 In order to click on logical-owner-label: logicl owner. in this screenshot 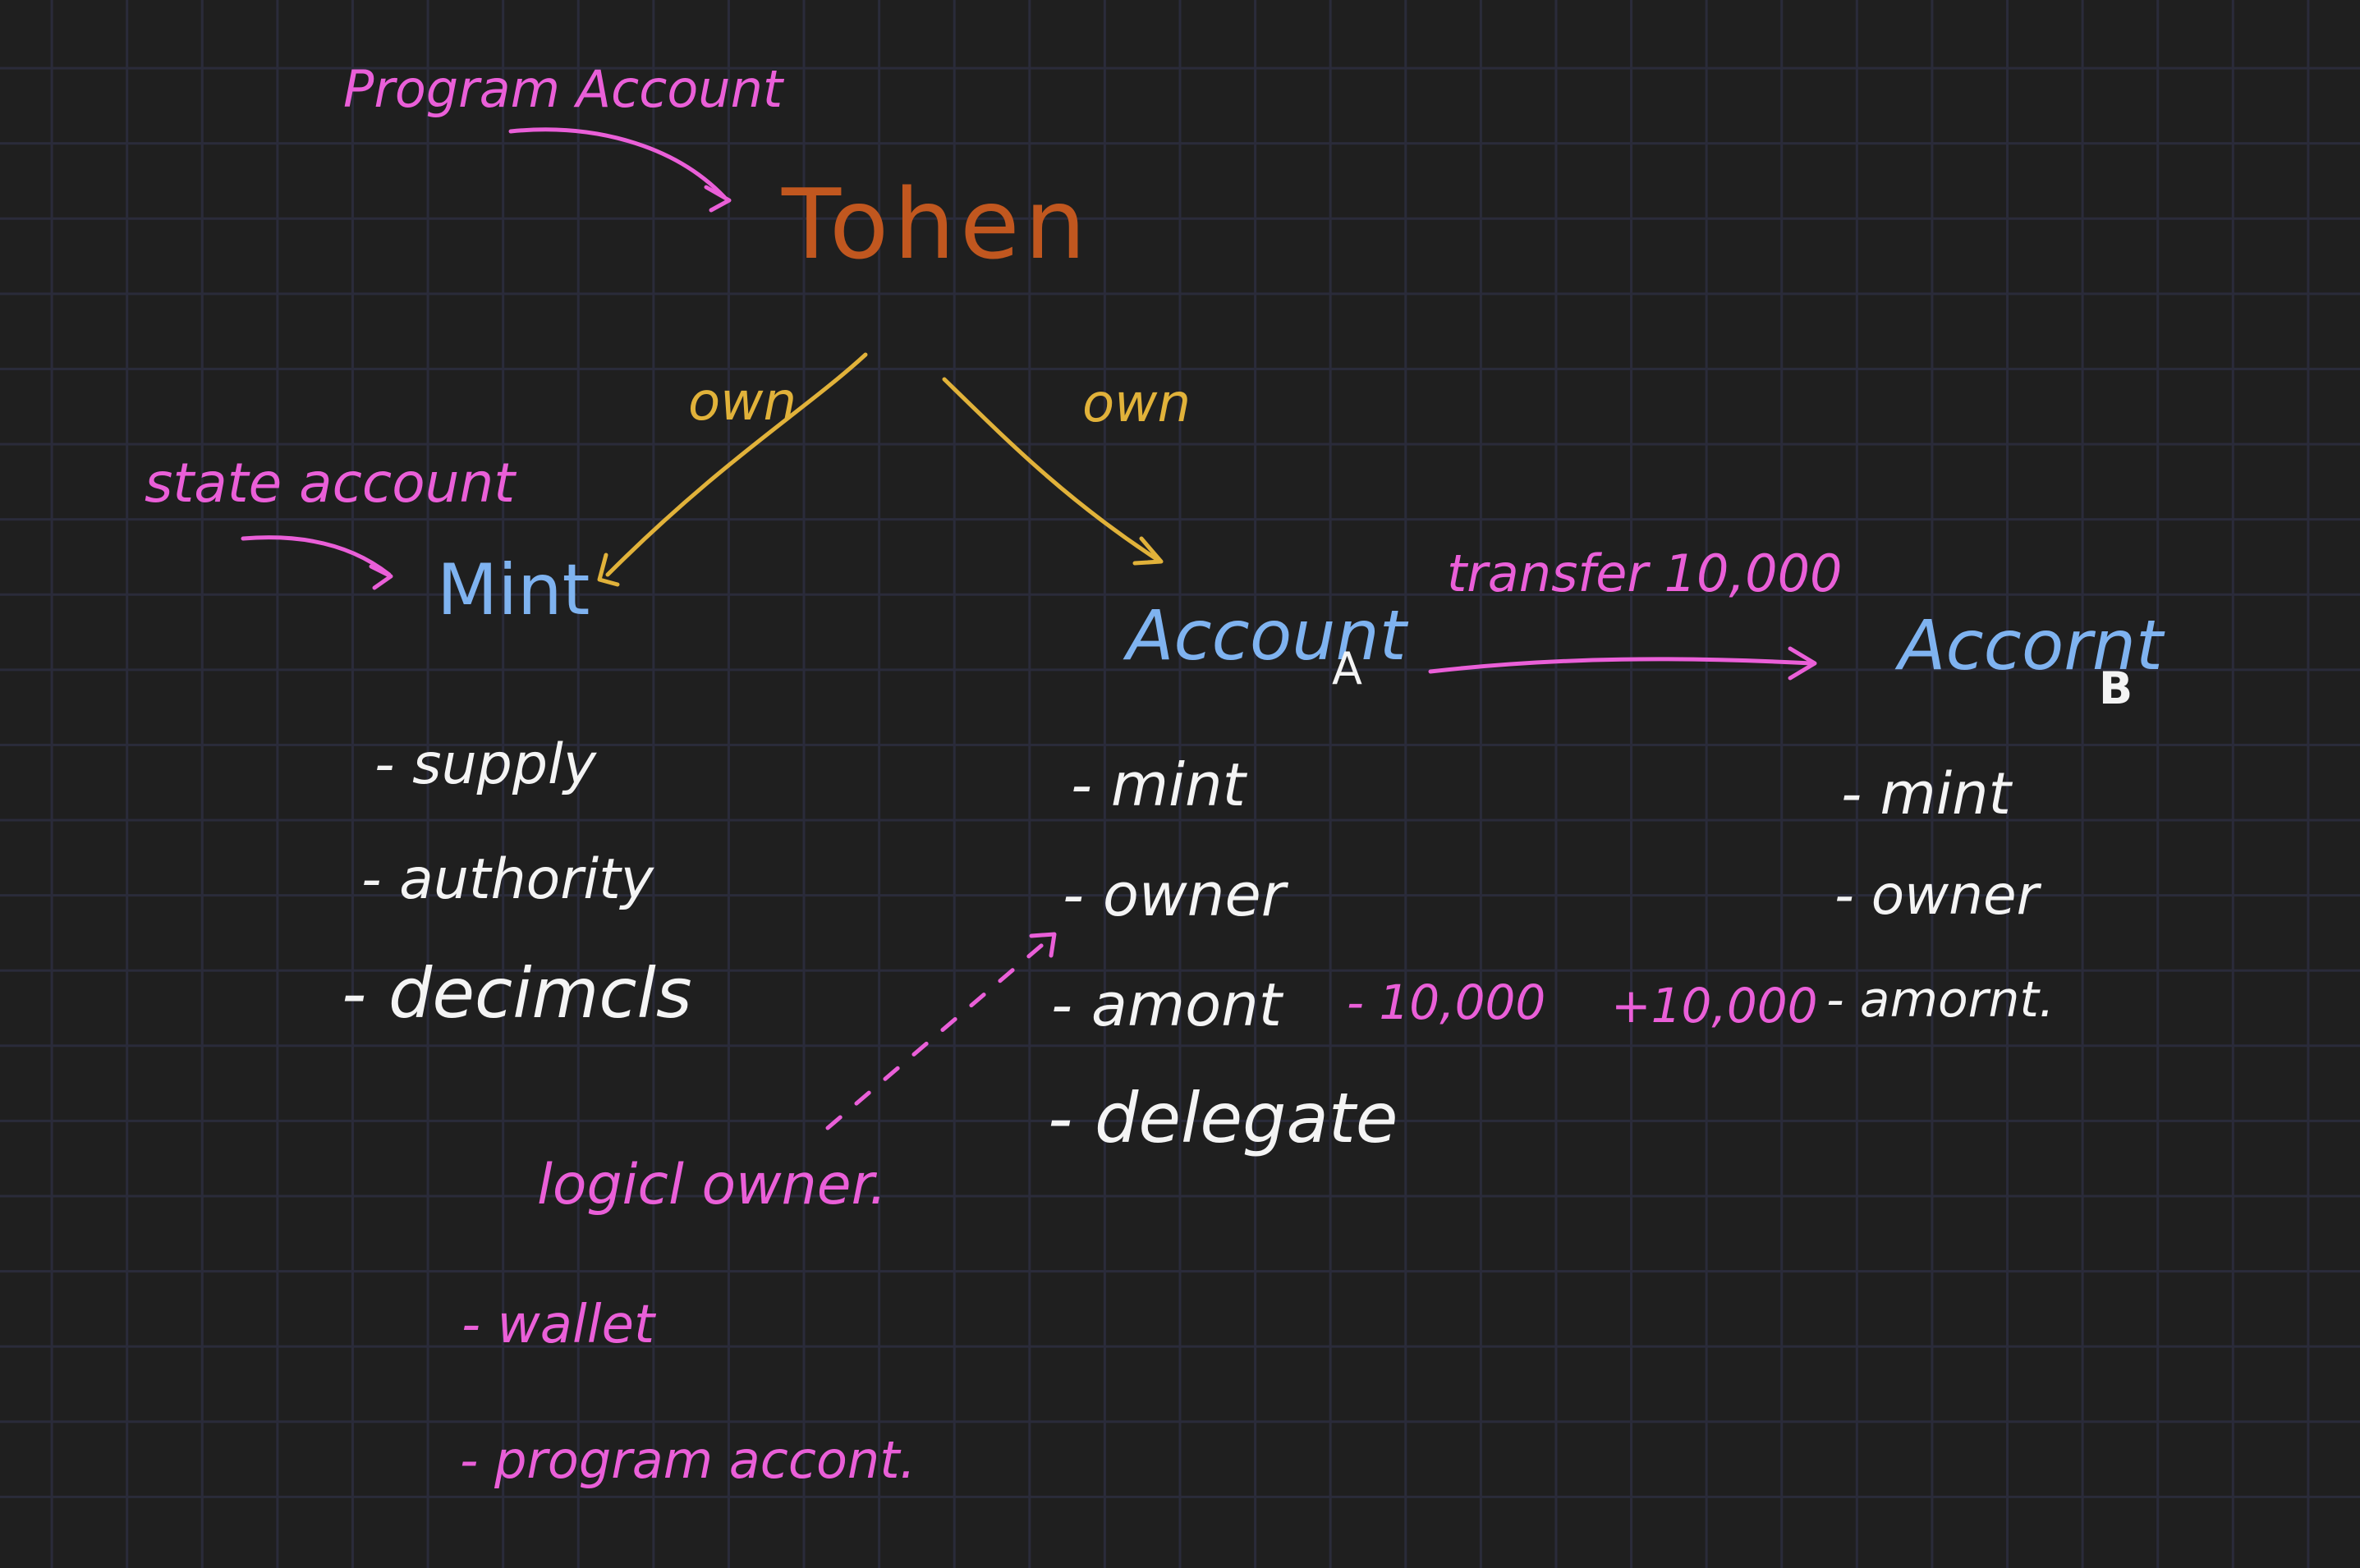, I will do `click(712, 1185)`.